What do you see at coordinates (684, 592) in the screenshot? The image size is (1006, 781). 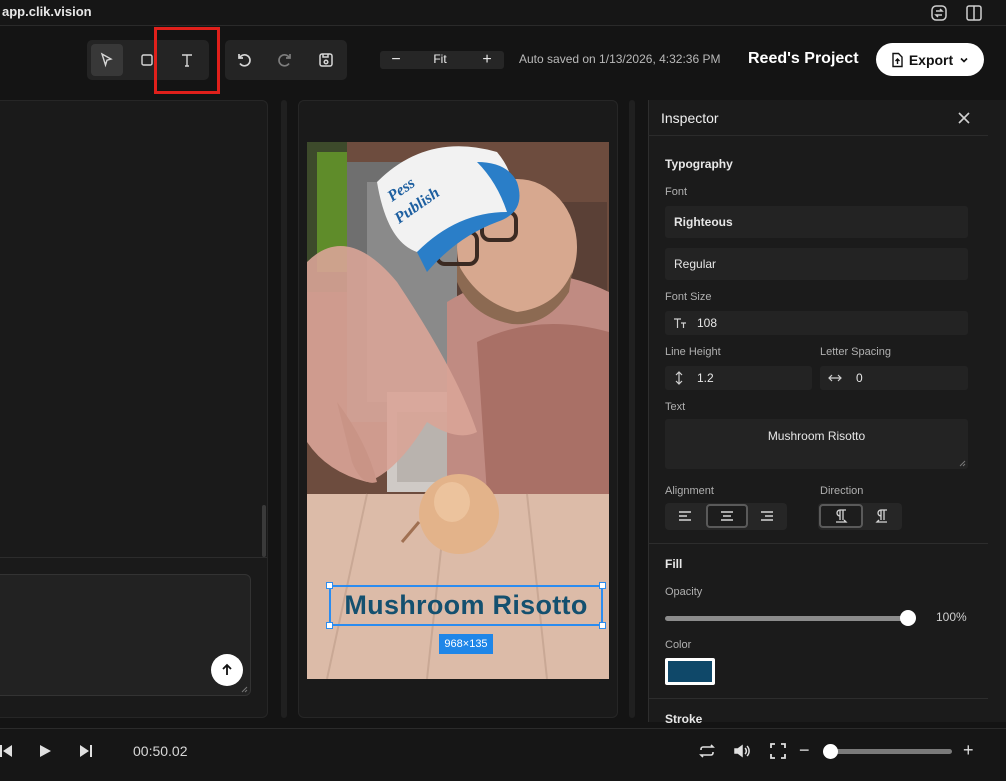 I see `opacity-label: Opacity` at bounding box center [684, 592].